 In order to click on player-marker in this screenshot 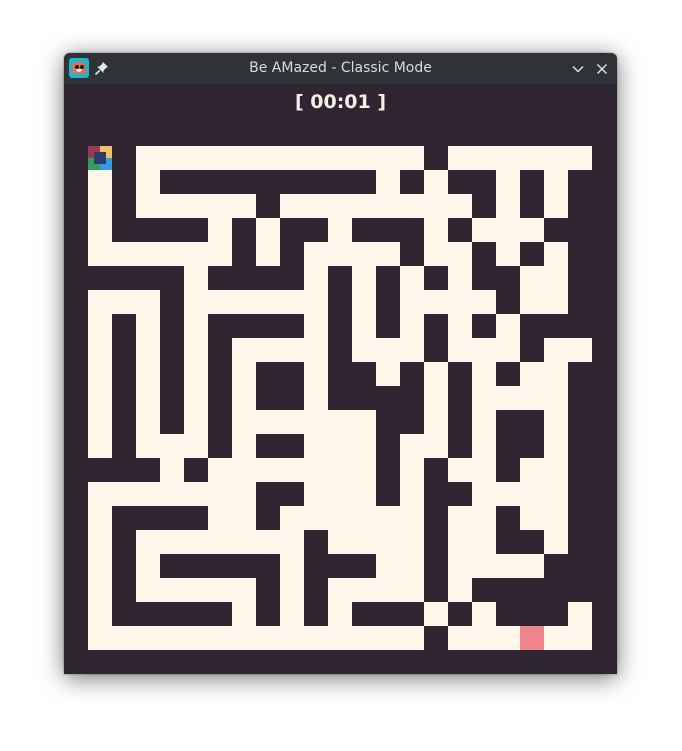, I will do `click(100, 158)`.